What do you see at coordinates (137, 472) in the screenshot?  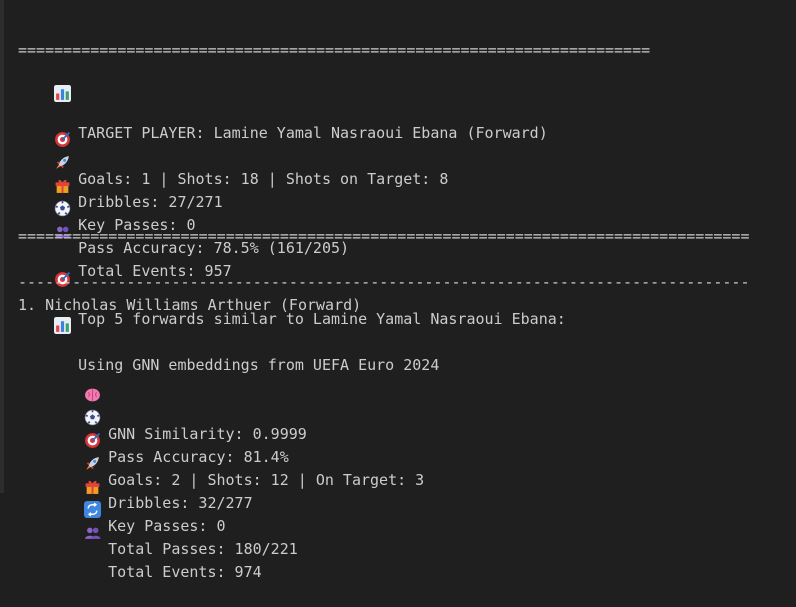 I see `result-key-passes-line: Key Passes: 0` at bounding box center [137, 472].